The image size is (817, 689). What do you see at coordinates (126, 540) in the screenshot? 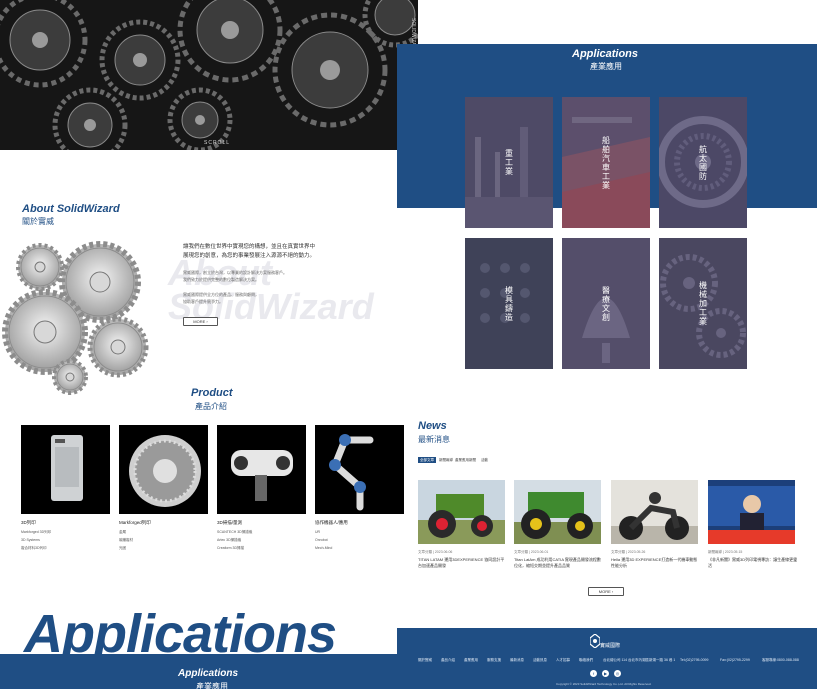
I see `product-sub-item: 碳纖複材` at bounding box center [126, 540].